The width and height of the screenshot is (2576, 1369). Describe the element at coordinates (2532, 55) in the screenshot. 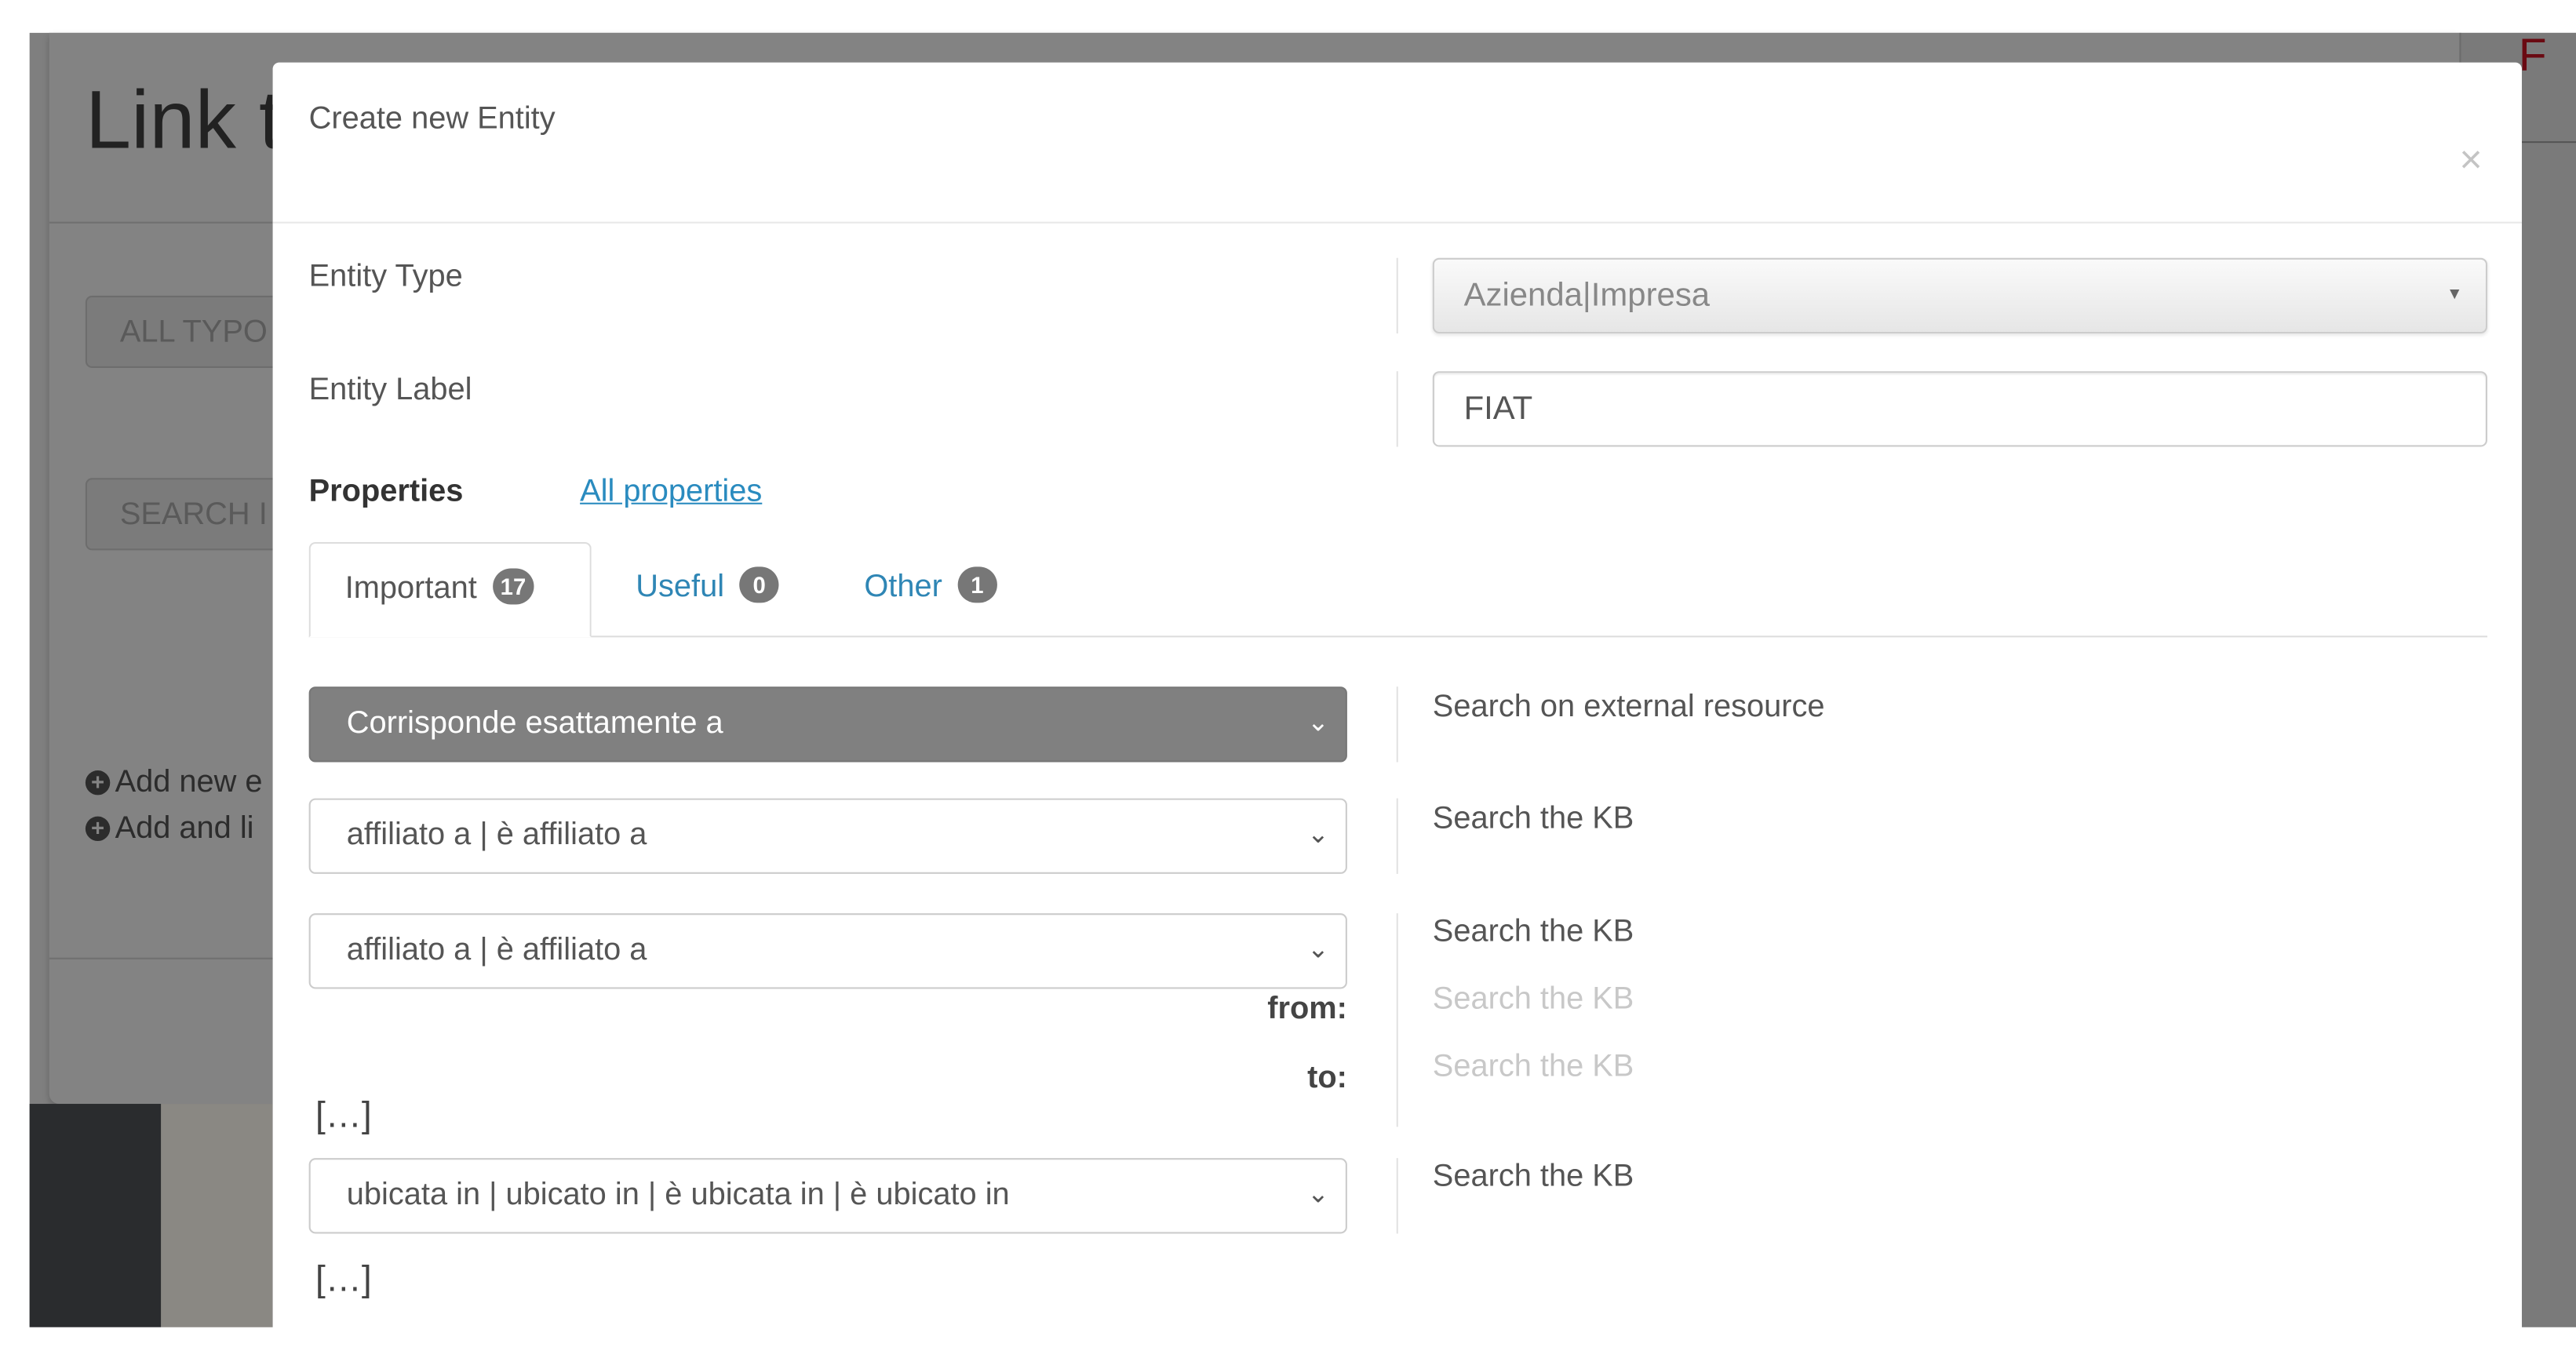

I see `background-corner-letter: F` at that location.